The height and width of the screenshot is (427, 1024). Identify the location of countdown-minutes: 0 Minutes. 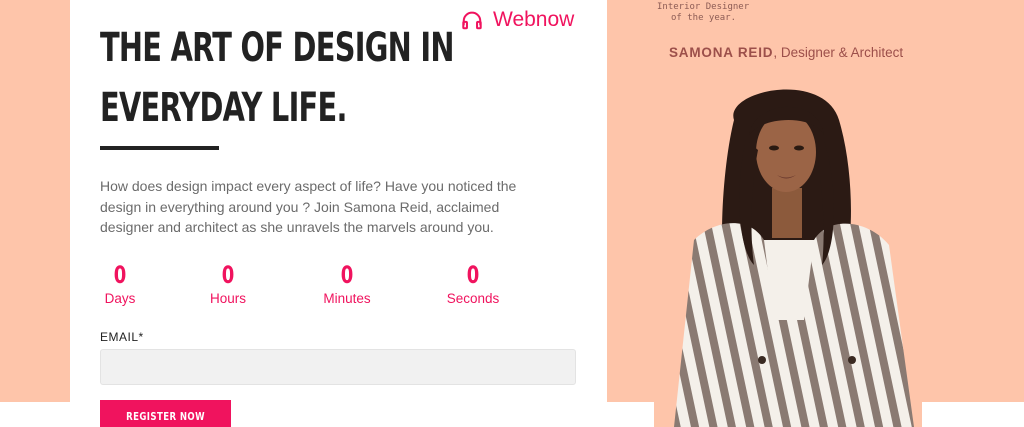
(347, 284).